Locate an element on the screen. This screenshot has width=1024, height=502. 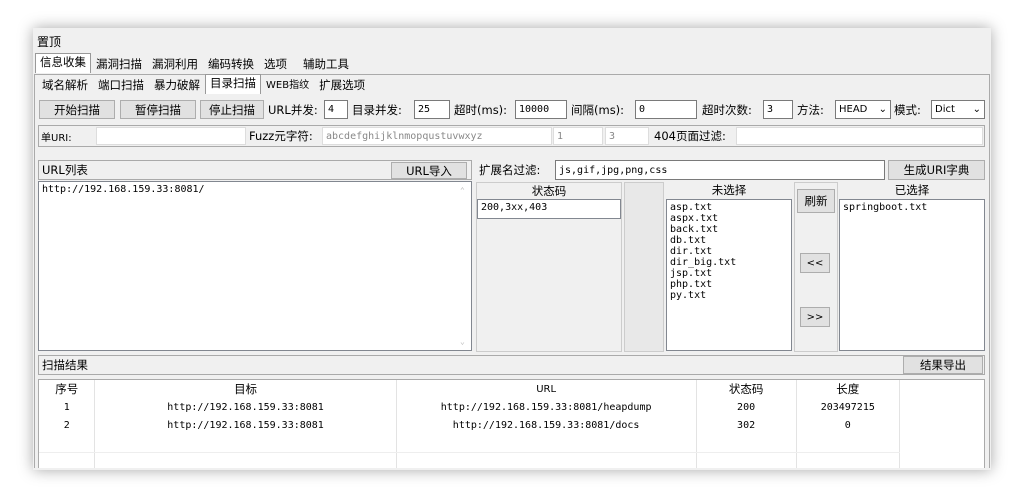
filter404-input is located at coordinates (859, 136).